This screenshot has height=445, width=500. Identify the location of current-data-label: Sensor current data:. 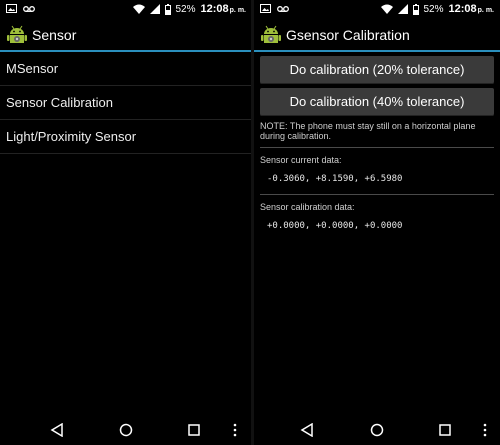
(301, 160).